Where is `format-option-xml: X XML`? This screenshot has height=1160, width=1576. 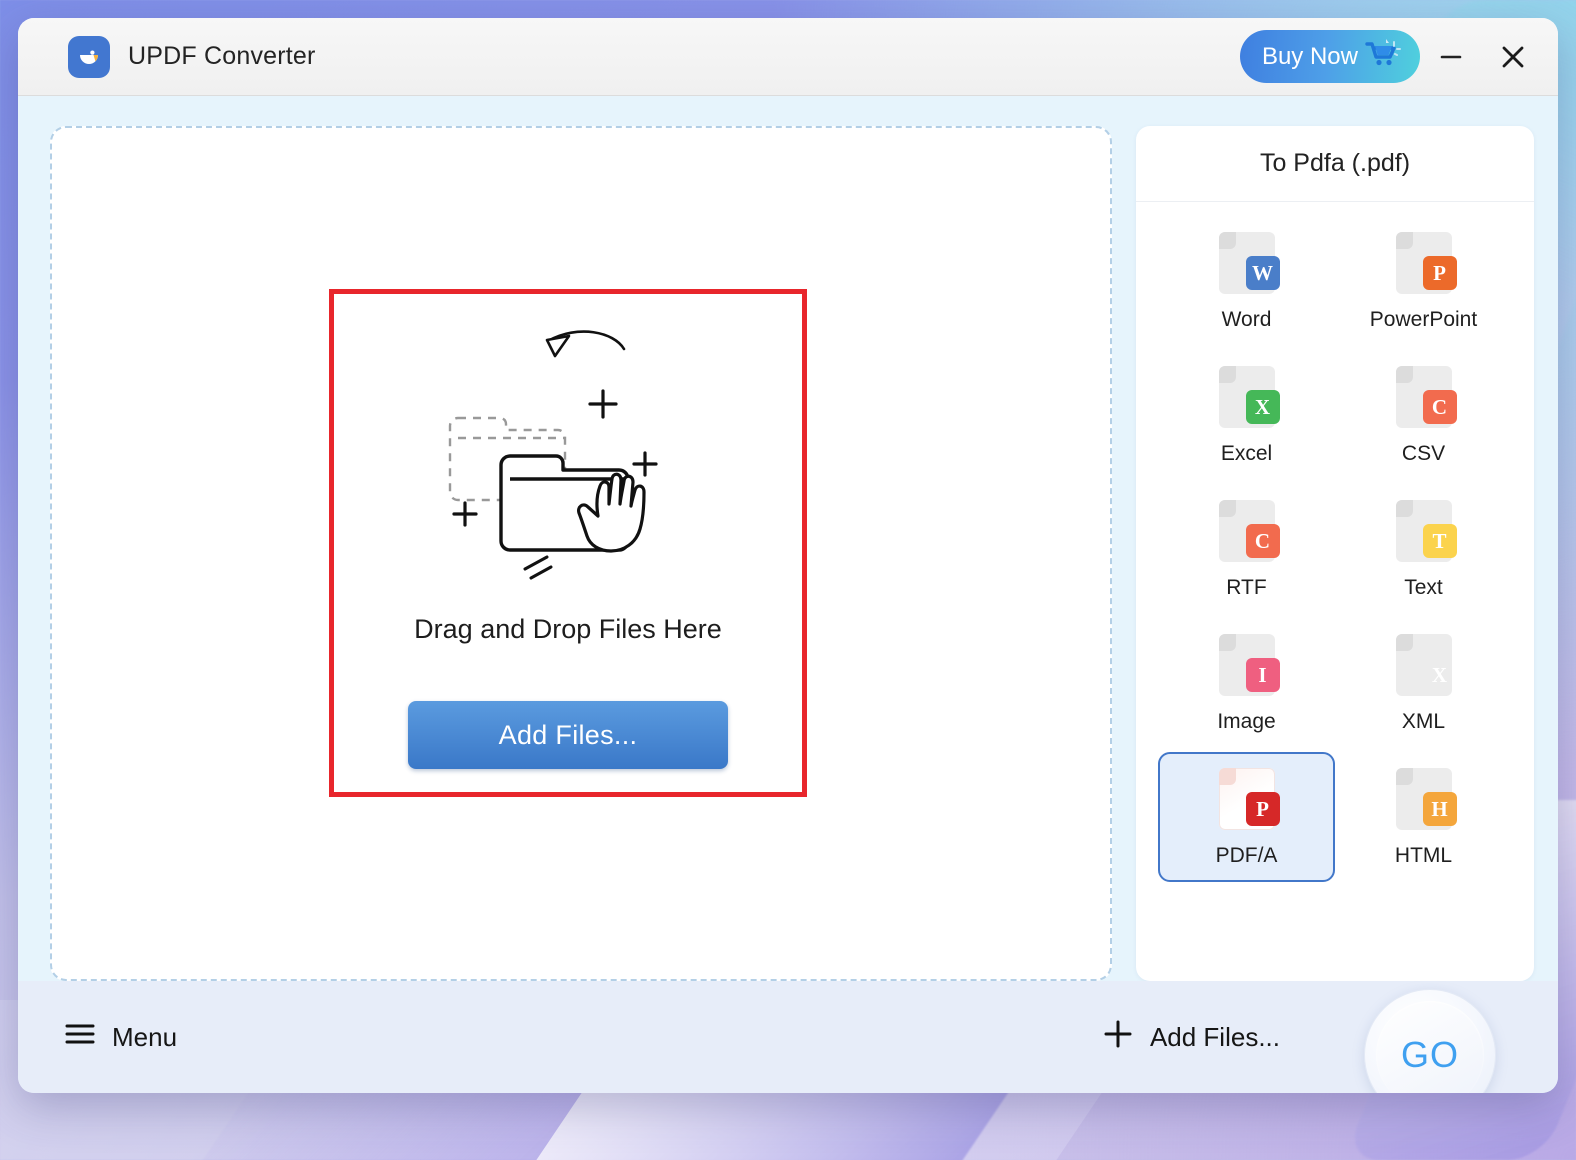 format-option-xml: X XML is located at coordinates (1423, 683).